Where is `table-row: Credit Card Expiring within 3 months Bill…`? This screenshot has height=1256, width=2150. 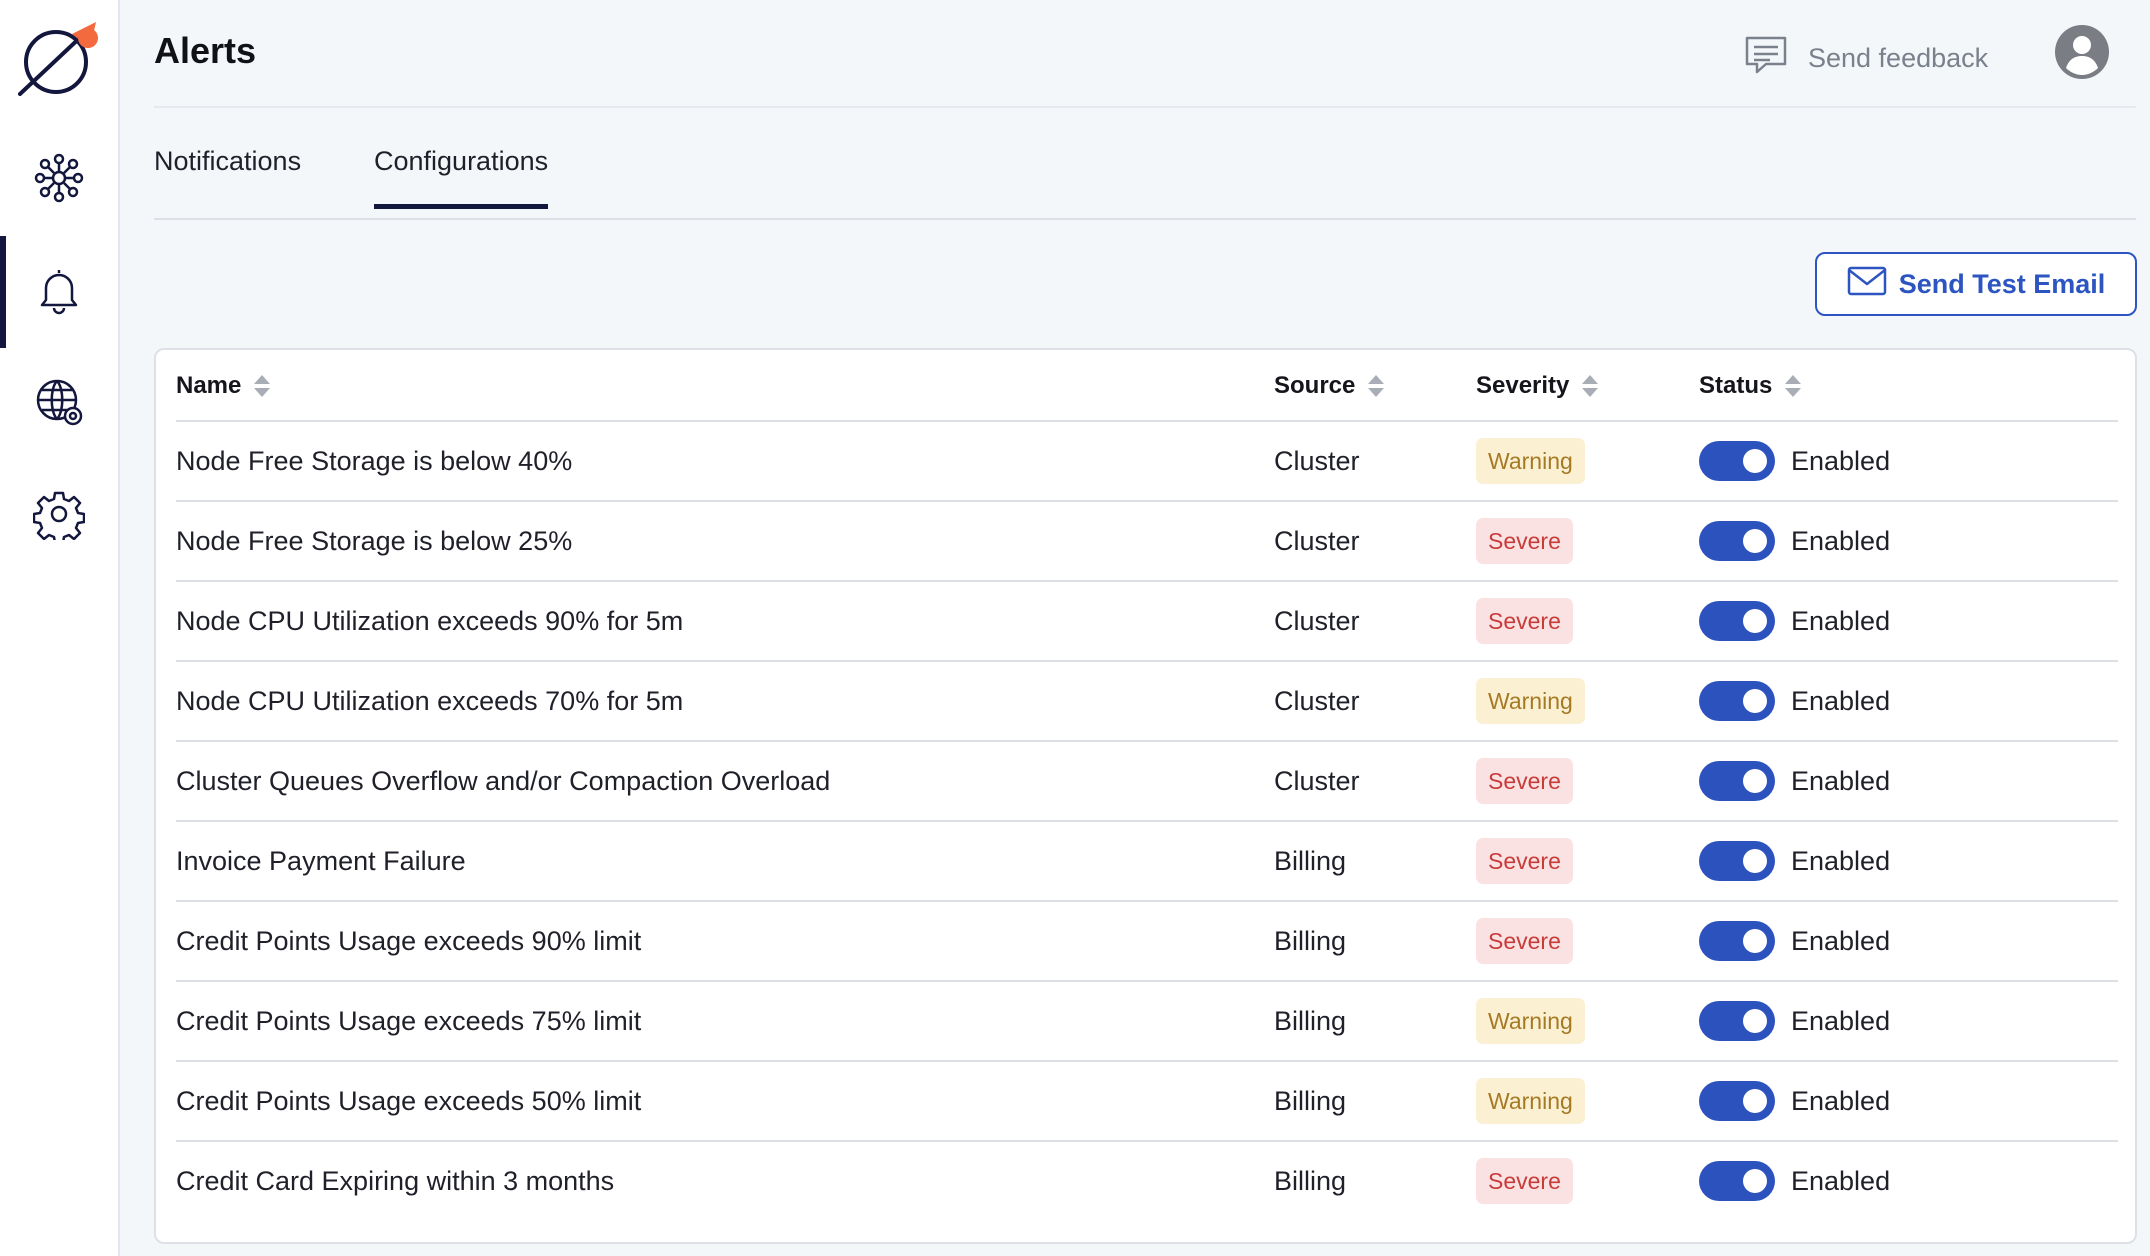
table-row: Credit Card Expiring within 3 months Bill… is located at coordinates (1147, 1182).